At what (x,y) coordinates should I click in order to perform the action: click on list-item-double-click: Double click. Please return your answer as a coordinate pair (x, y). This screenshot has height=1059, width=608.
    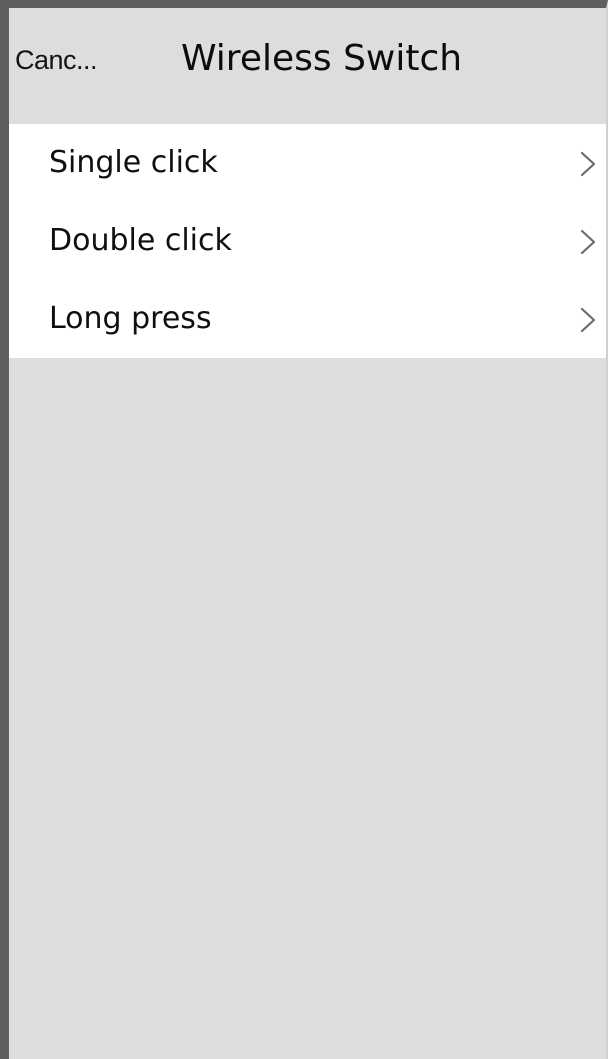
    Looking at the image, I should click on (307, 241).